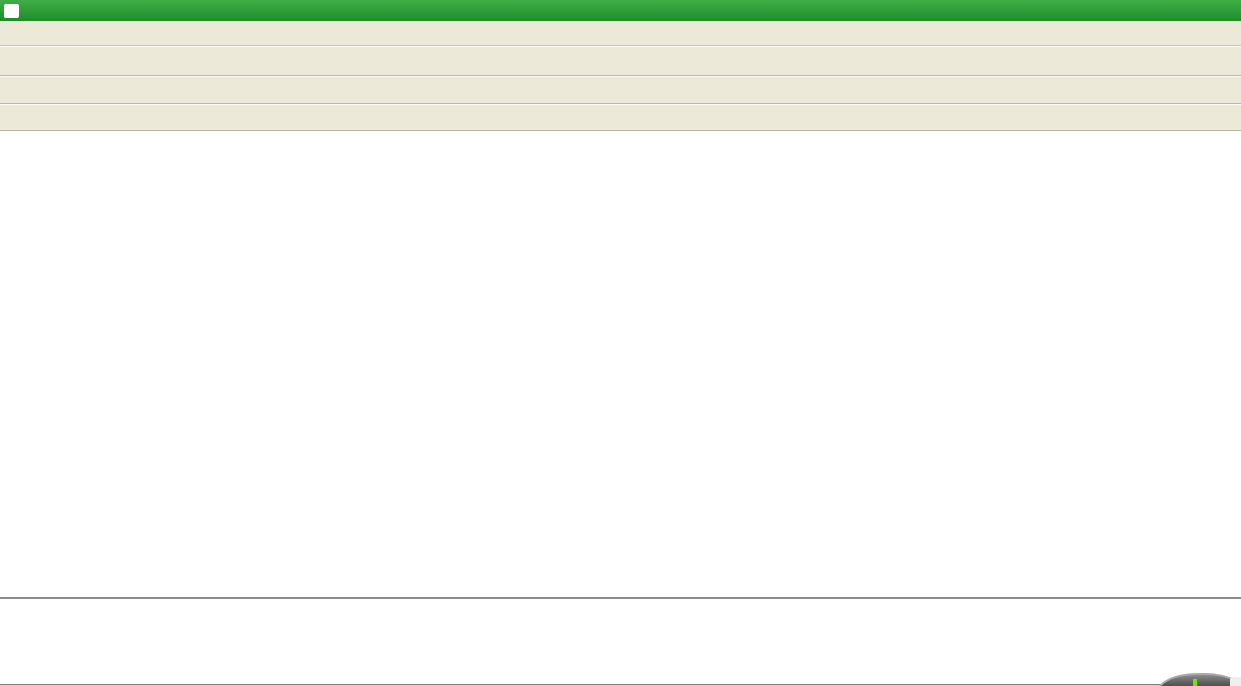 The height and width of the screenshot is (686, 1241). I want to click on app-logo-icon, so click(11, 10).